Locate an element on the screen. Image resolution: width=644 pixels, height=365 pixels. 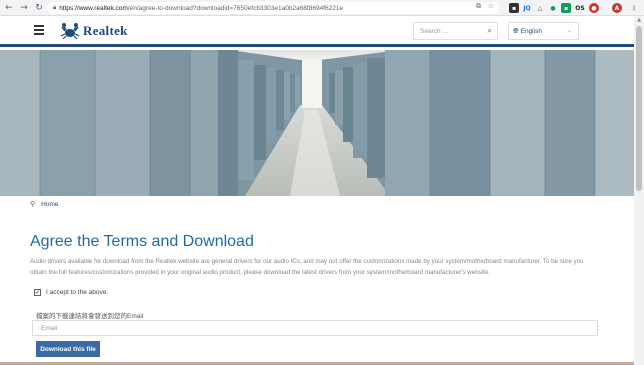
chevron-down-icon: ⌄ is located at coordinates (569, 30).